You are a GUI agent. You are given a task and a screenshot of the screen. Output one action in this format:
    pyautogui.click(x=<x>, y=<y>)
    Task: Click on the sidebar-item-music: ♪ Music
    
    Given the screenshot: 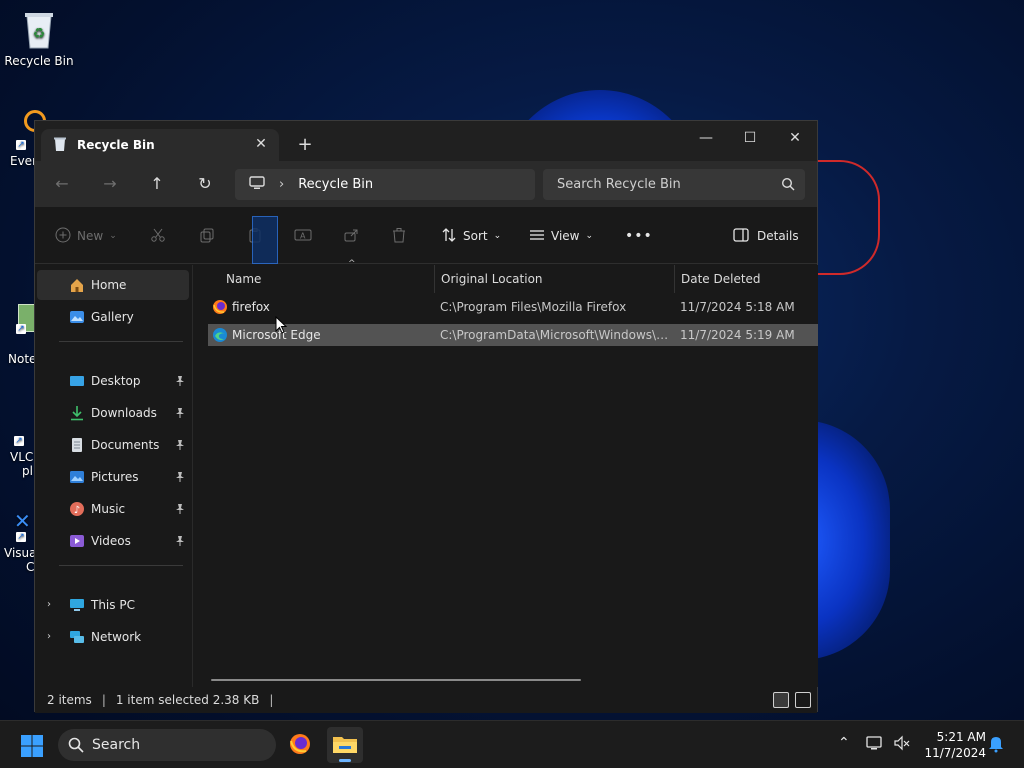 What is the action you would take?
    pyautogui.click(x=113, y=509)
    